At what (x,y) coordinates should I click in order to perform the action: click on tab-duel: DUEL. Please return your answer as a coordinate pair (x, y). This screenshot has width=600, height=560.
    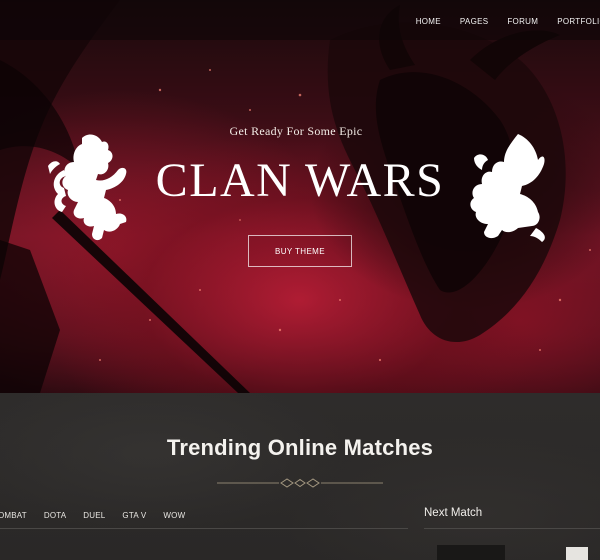
    Looking at the image, I should click on (94, 515).